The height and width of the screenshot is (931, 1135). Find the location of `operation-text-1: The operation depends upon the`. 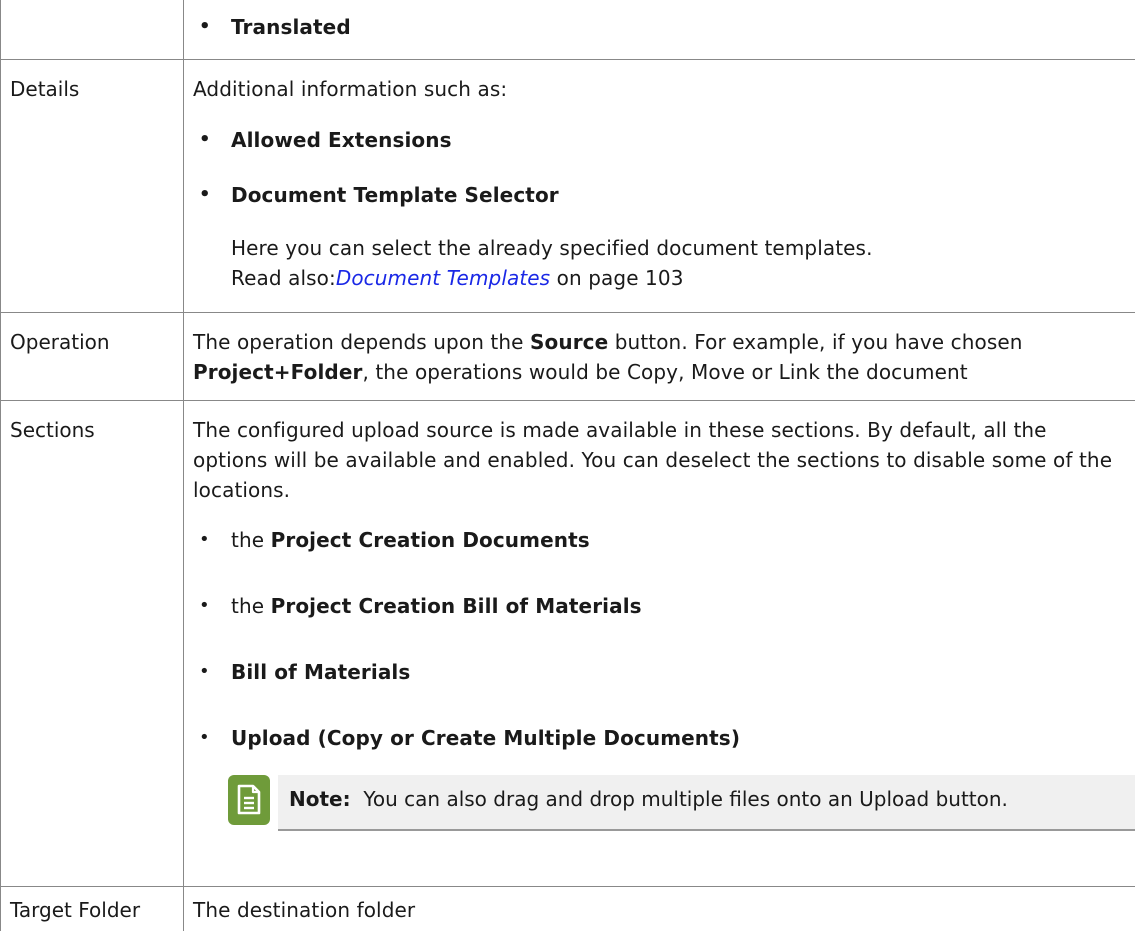

operation-text-1: The operation depends upon the is located at coordinates (362, 341).